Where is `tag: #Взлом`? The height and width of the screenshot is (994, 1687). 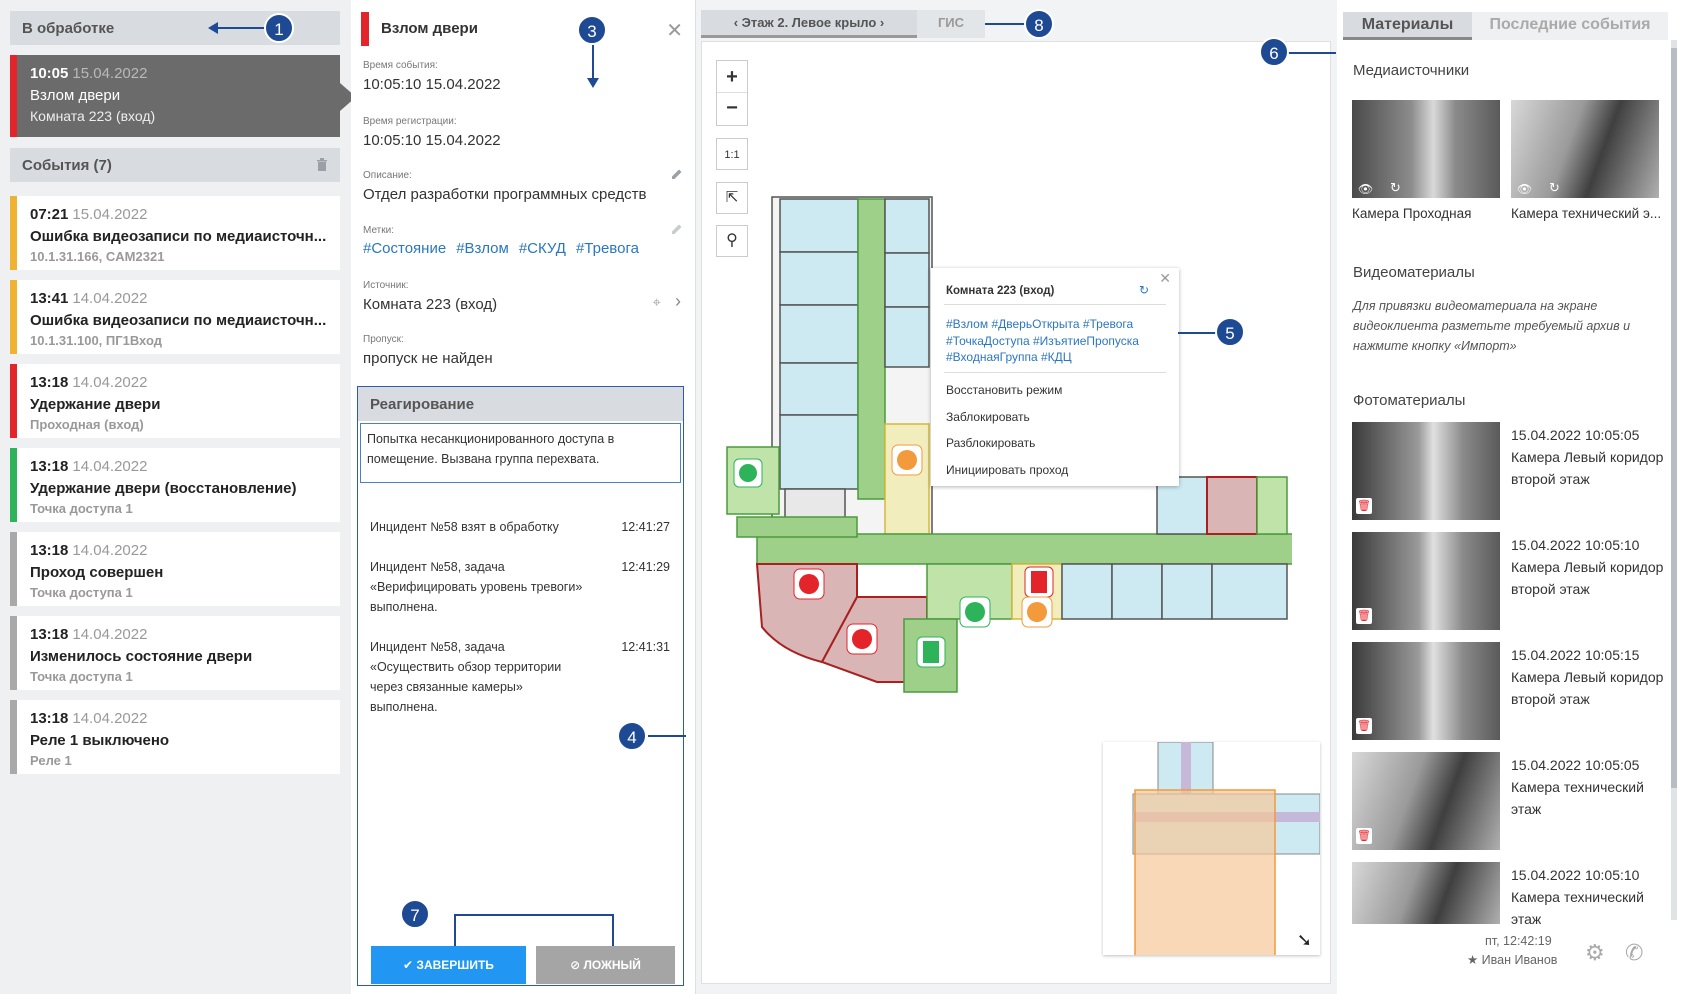
tag: #Взлом is located at coordinates (482, 248).